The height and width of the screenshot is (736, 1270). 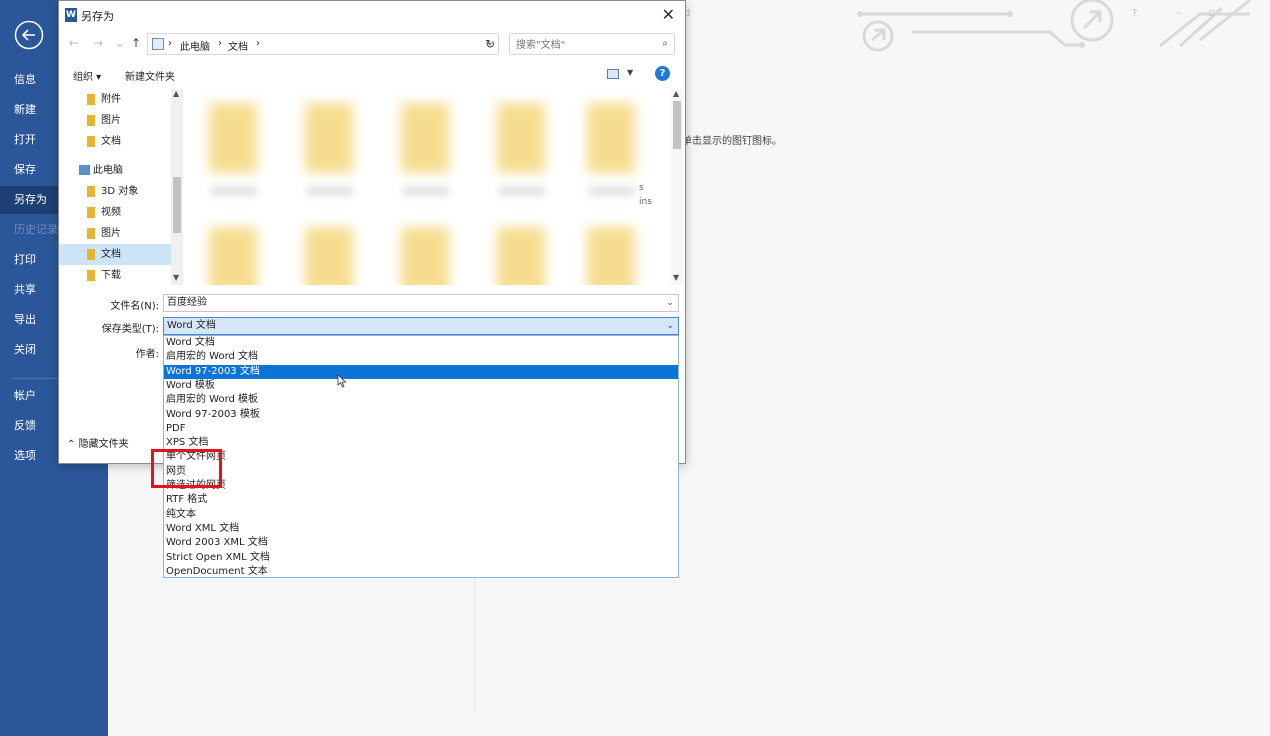 I want to click on filename-label: 文件名(N):, so click(x=134, y=306).